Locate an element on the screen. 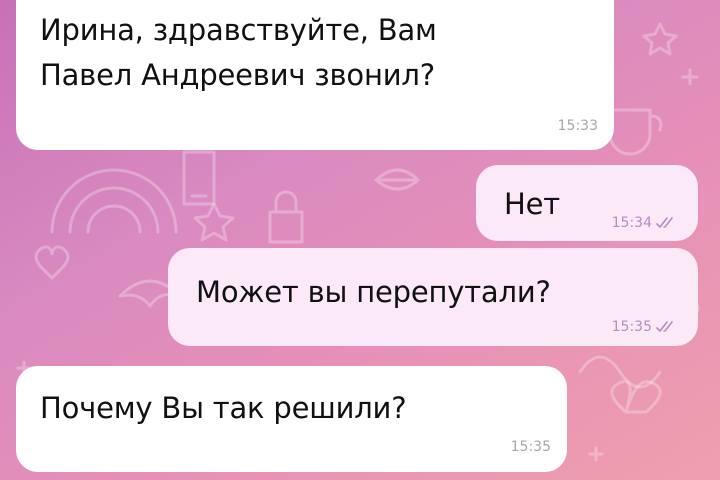 The image size is (720, 480). message-time: 15:34 is located at coordinates (631, 223).